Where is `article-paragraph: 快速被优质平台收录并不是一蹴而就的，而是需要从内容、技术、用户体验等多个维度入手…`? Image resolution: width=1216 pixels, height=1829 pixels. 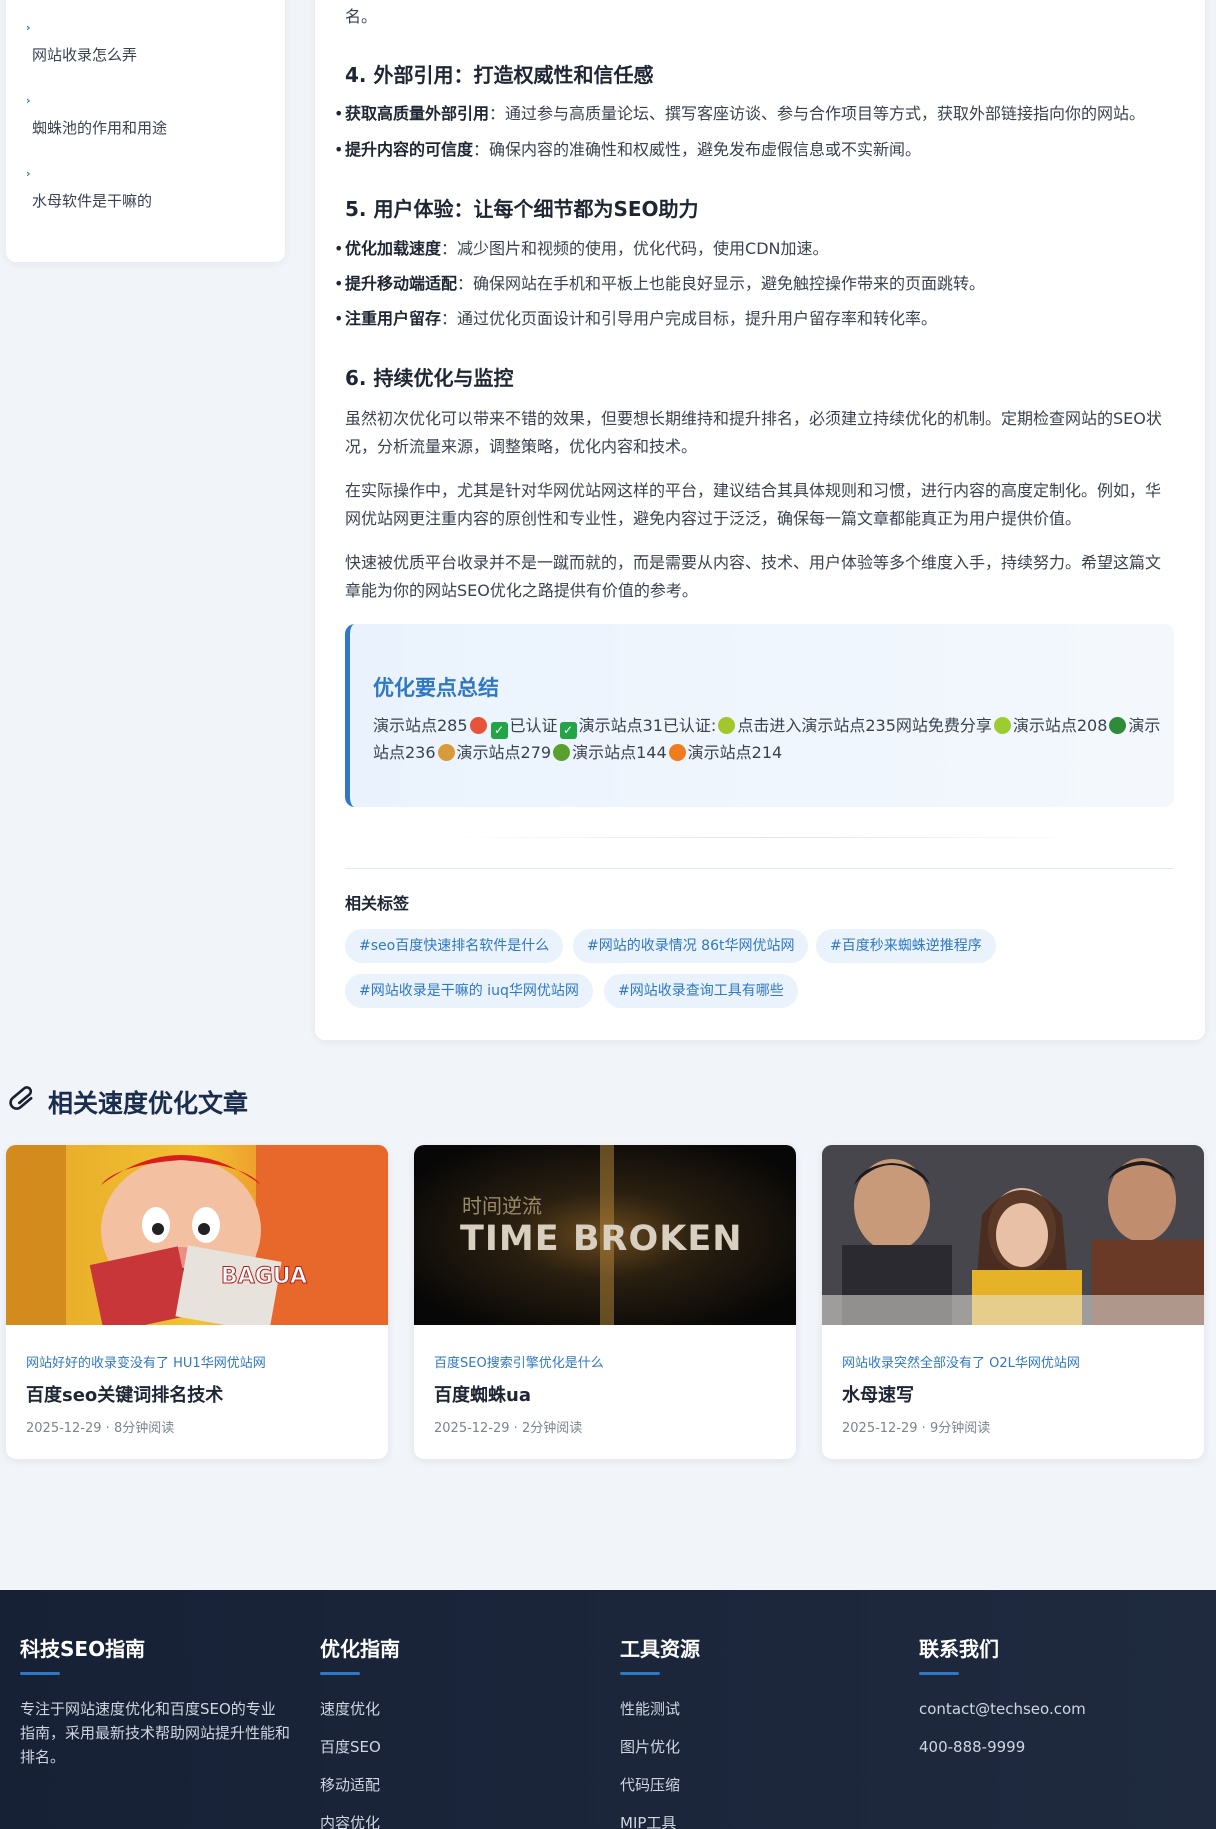
article-paragraph: 快速被优质平台收录并不是一蹴而就的，而是需要从内容、技术、用户体验等多个维度入手… is located at coordinates (753, 576).